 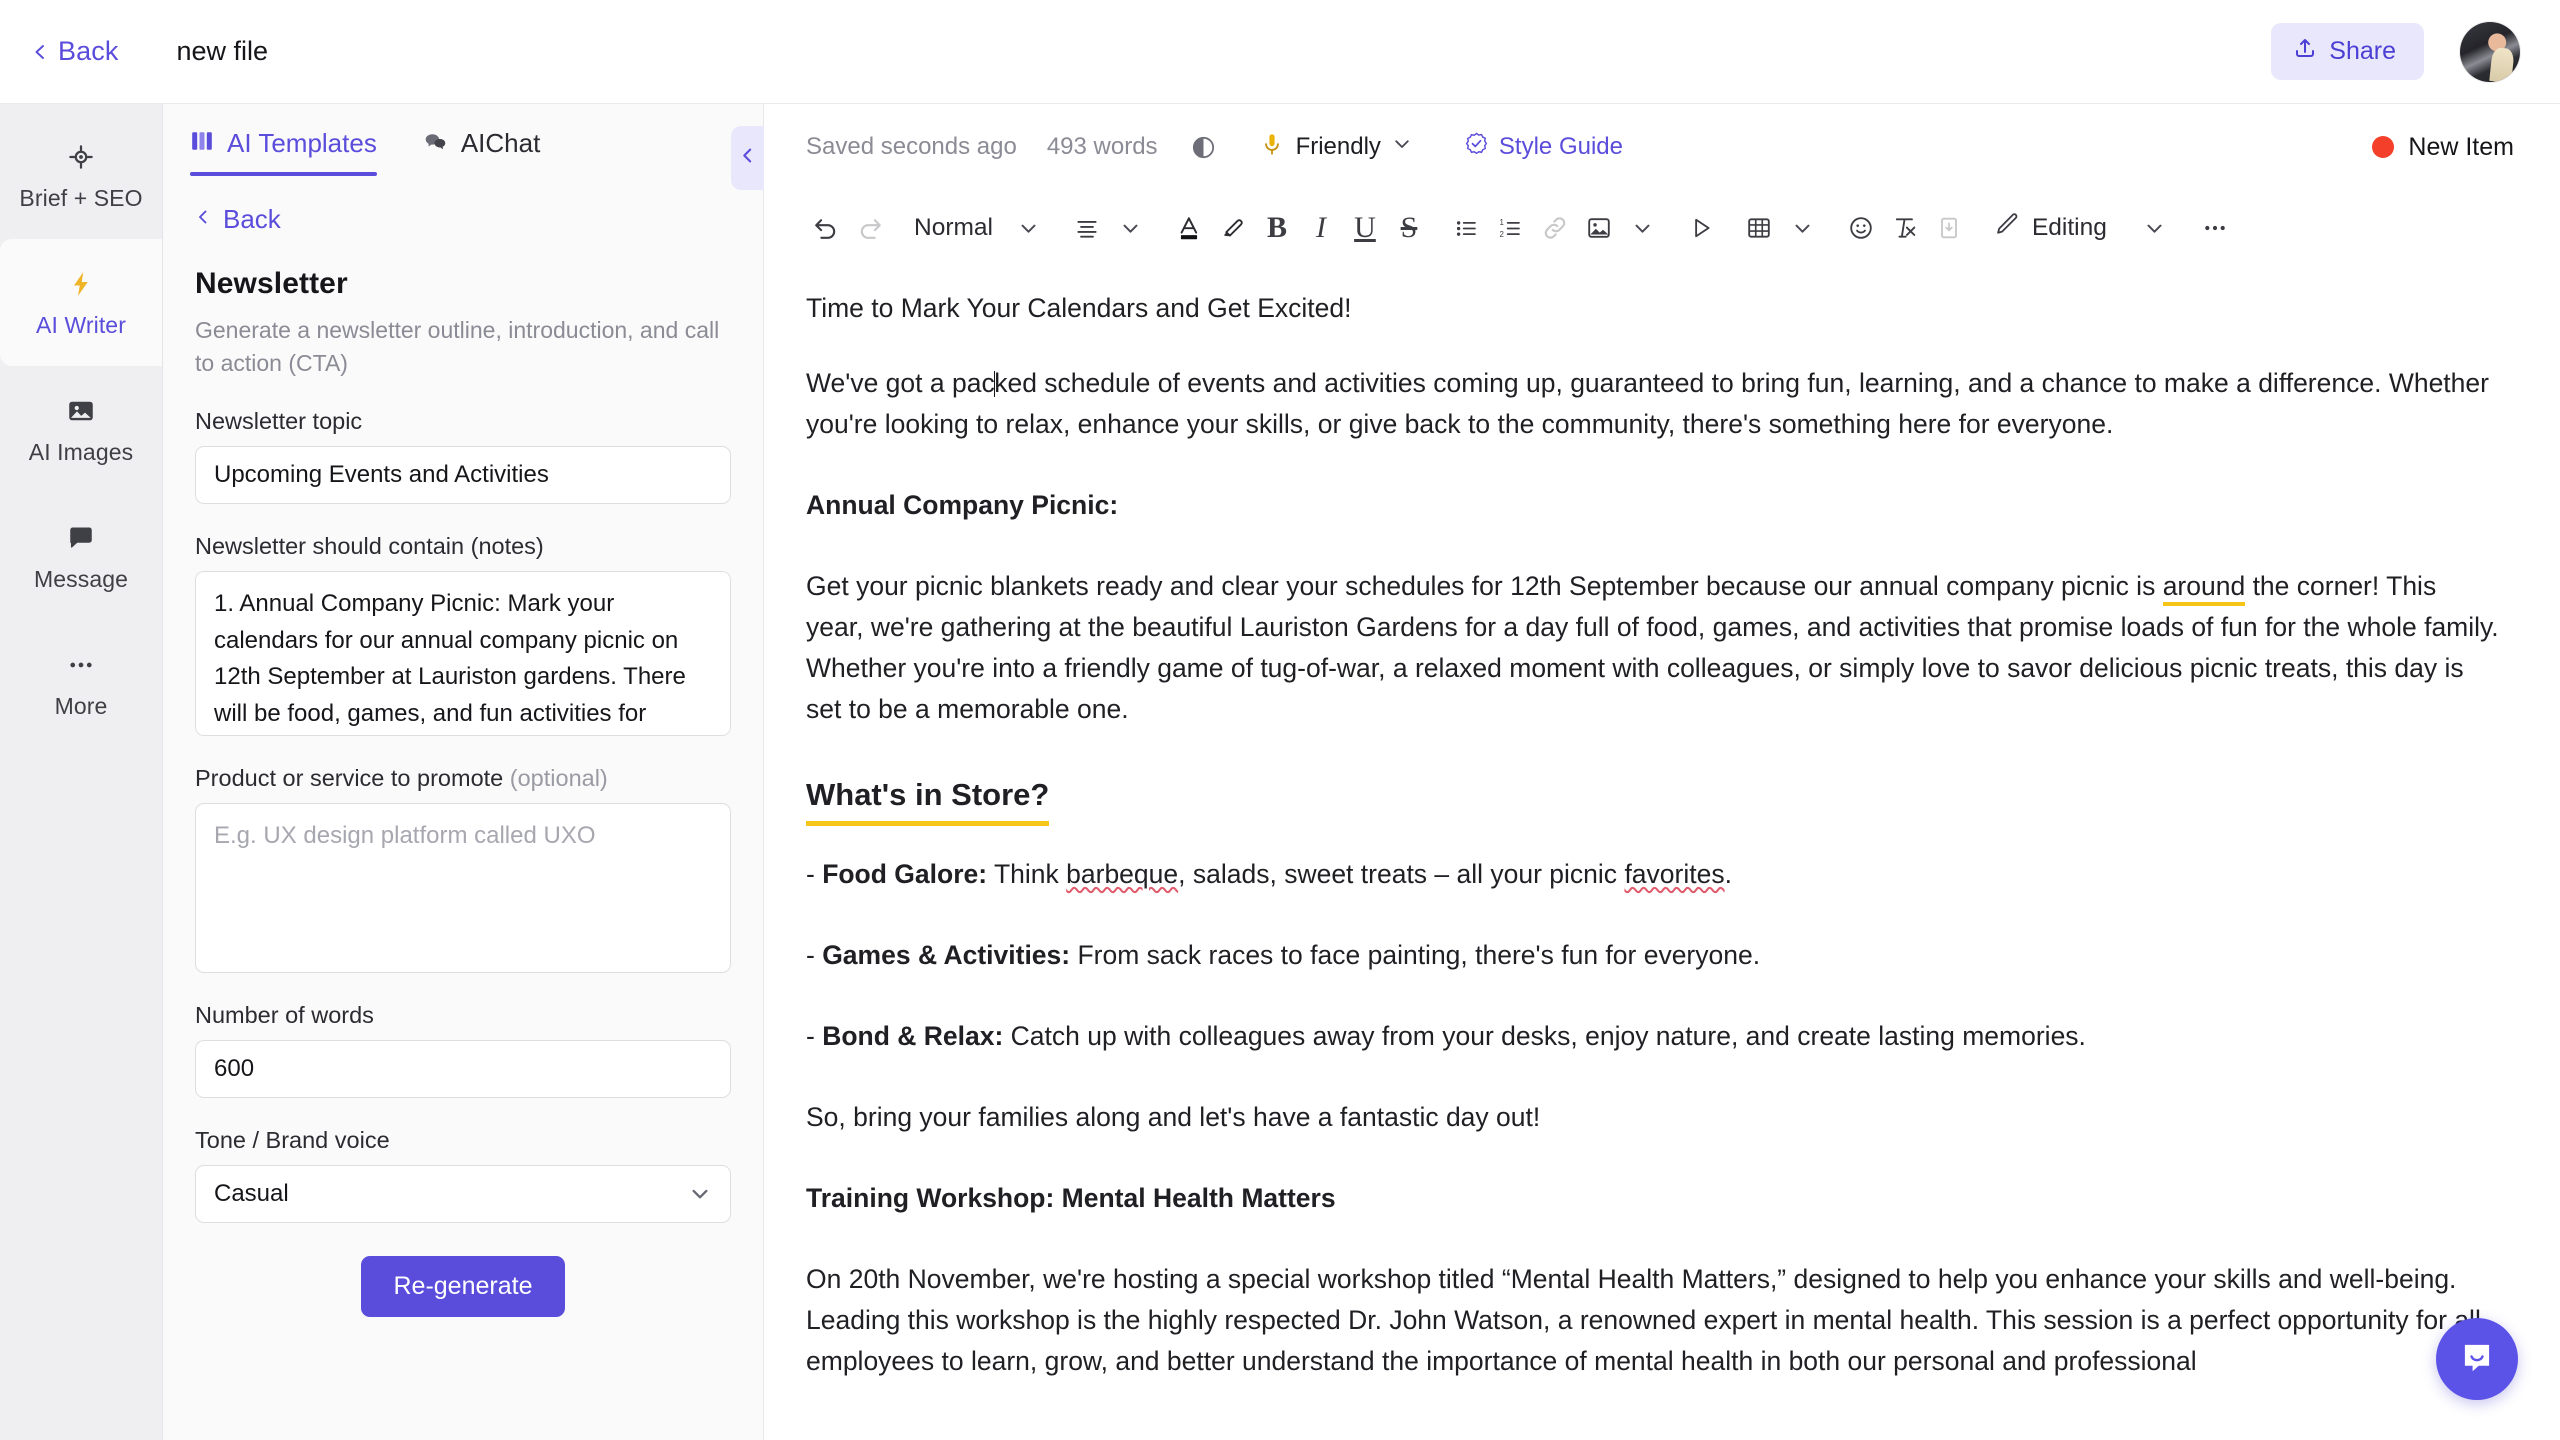 I want to click on panel-back-button: Back, so click(x=463, y=219).